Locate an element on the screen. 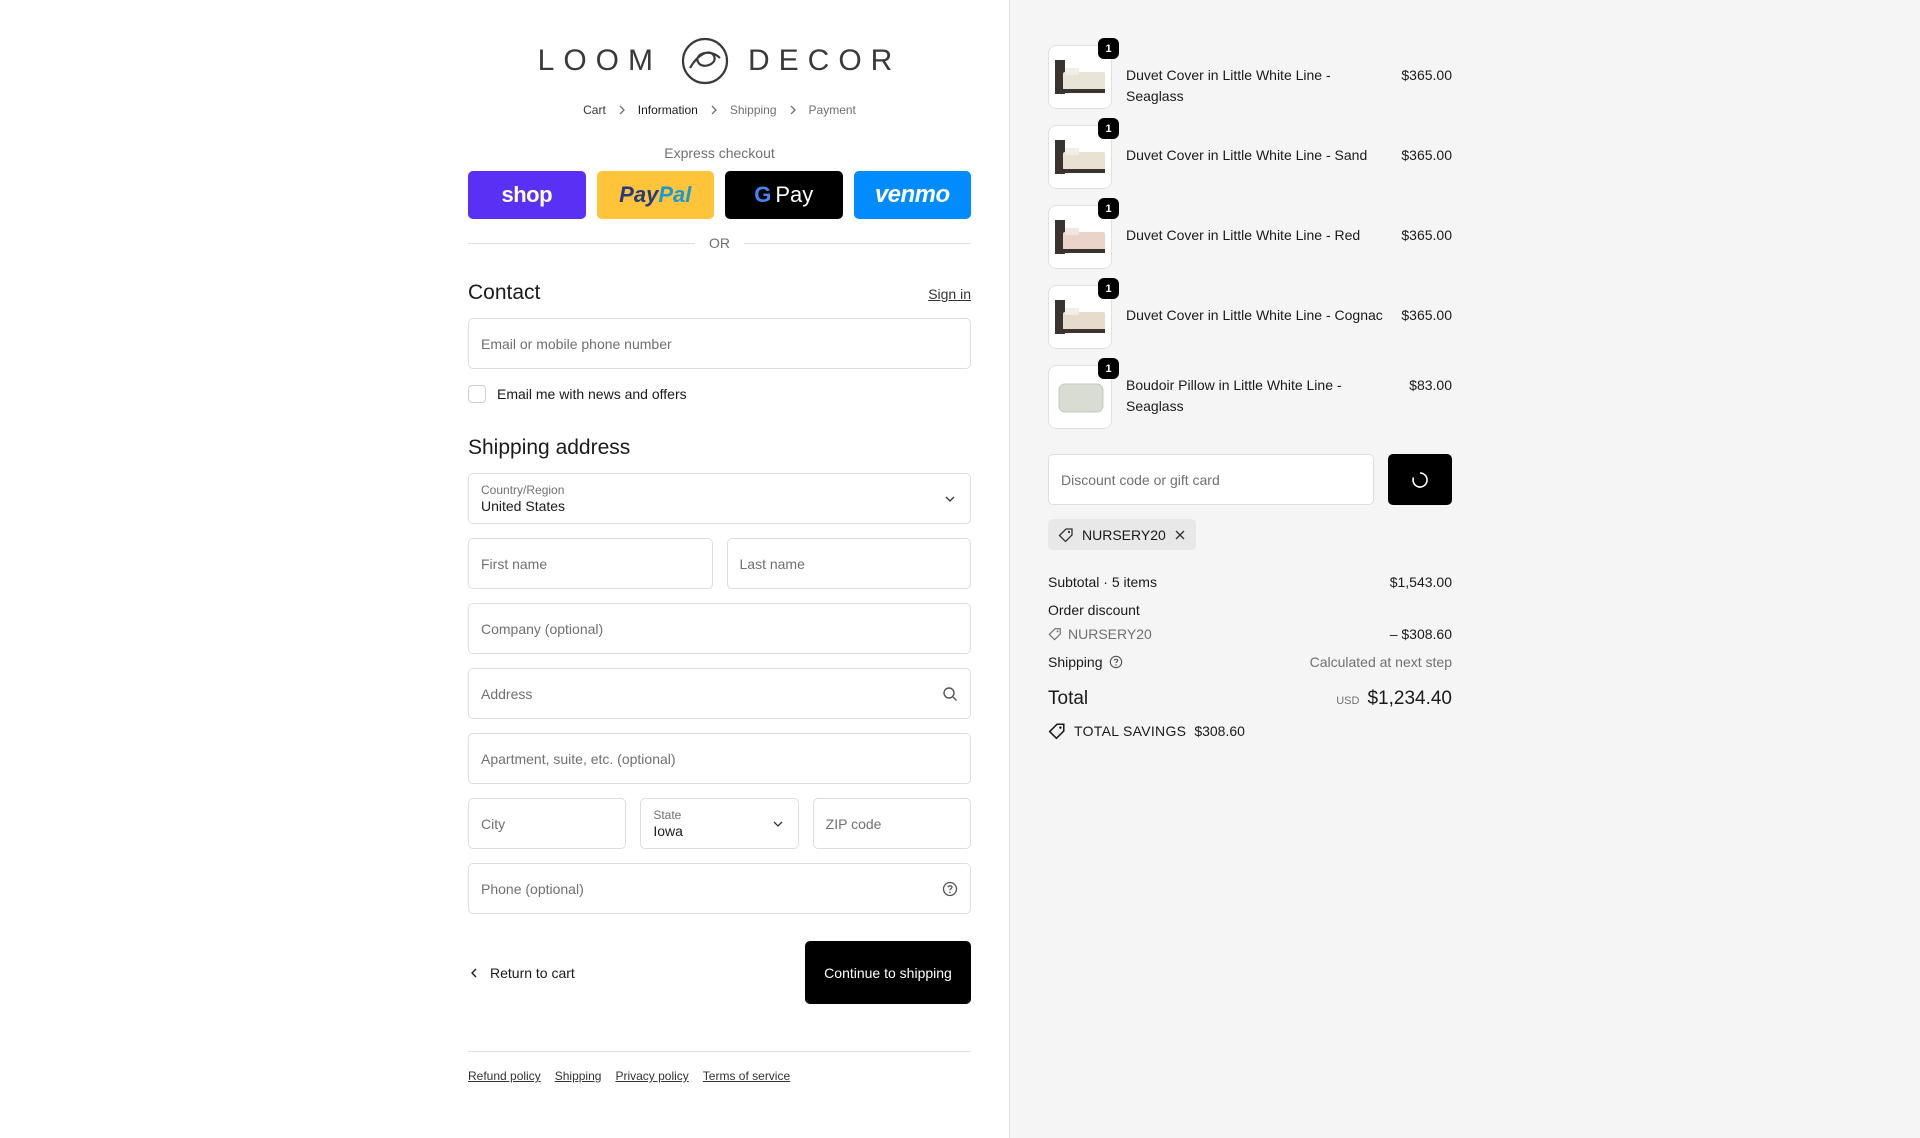 This screenshot has width=1920, height=1138. google-g-icon: G is located at coordinates (763, 194).